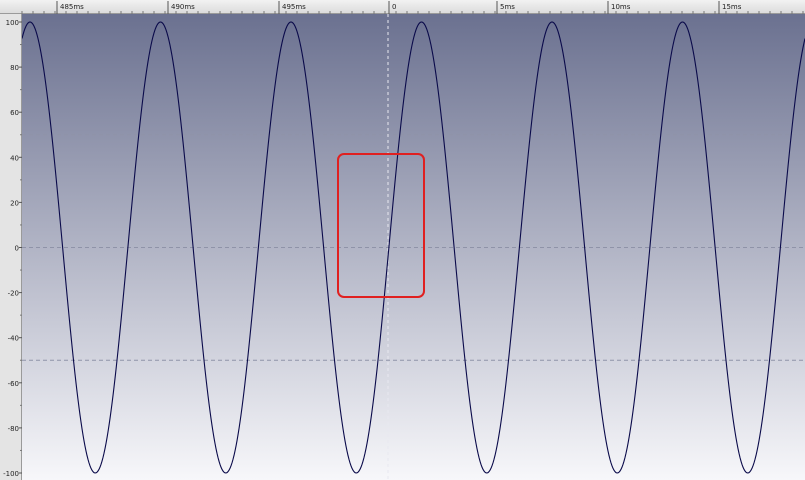 The image size is (805, 480). Describe the element at coordinates (13, 294) in the screenshot. I see `amplitude-tick-label: -20` at that location.